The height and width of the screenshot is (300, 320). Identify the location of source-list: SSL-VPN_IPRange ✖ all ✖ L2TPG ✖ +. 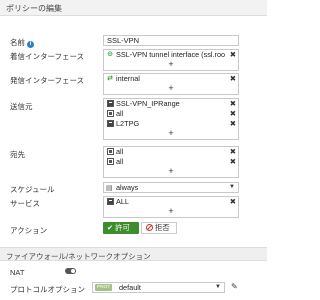
(171, 119).